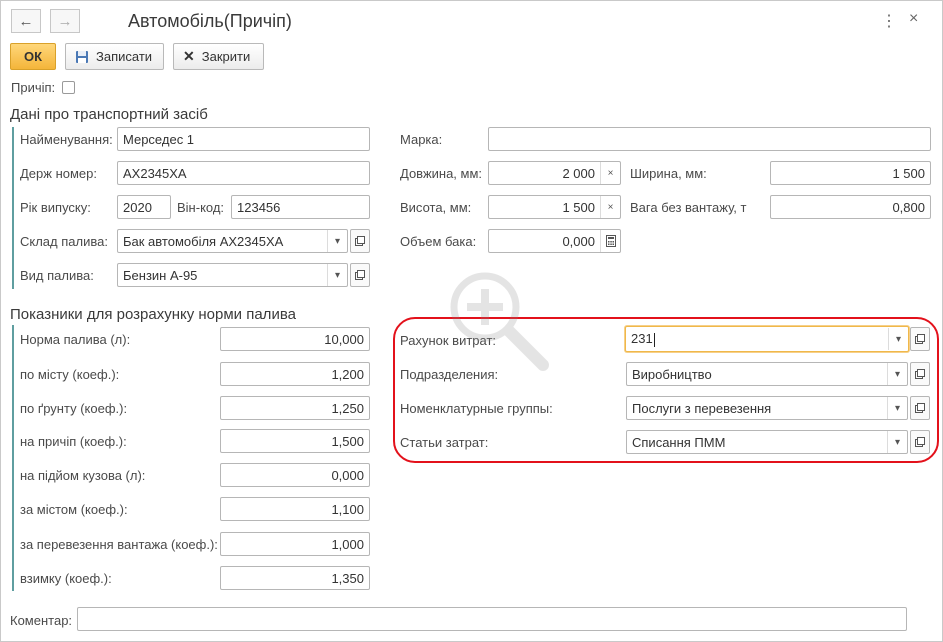  I want to click on year-value: 2020, so click(137, 207).